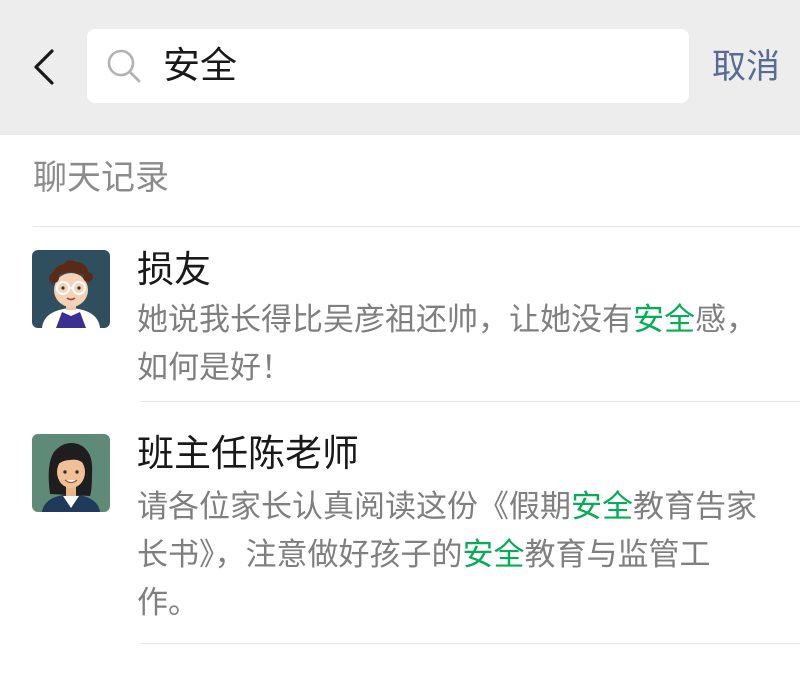  I want to click on search-icon, so click(124, 66).